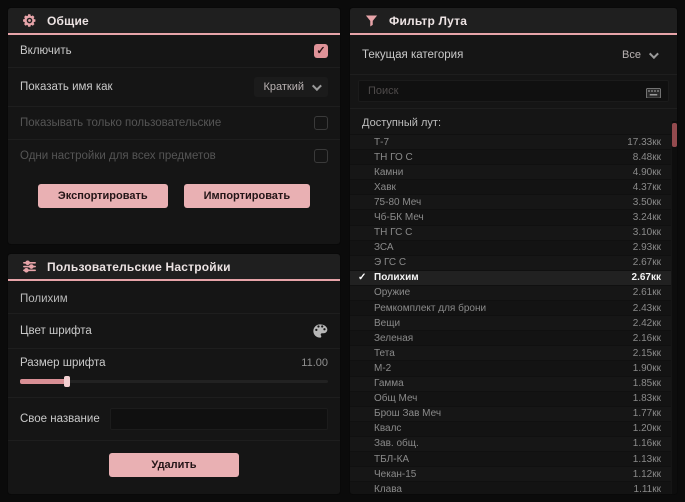 This screenshot has height=502, width=685. I want to click on loot-name: ТБЛ-КА, so click(392, 459).